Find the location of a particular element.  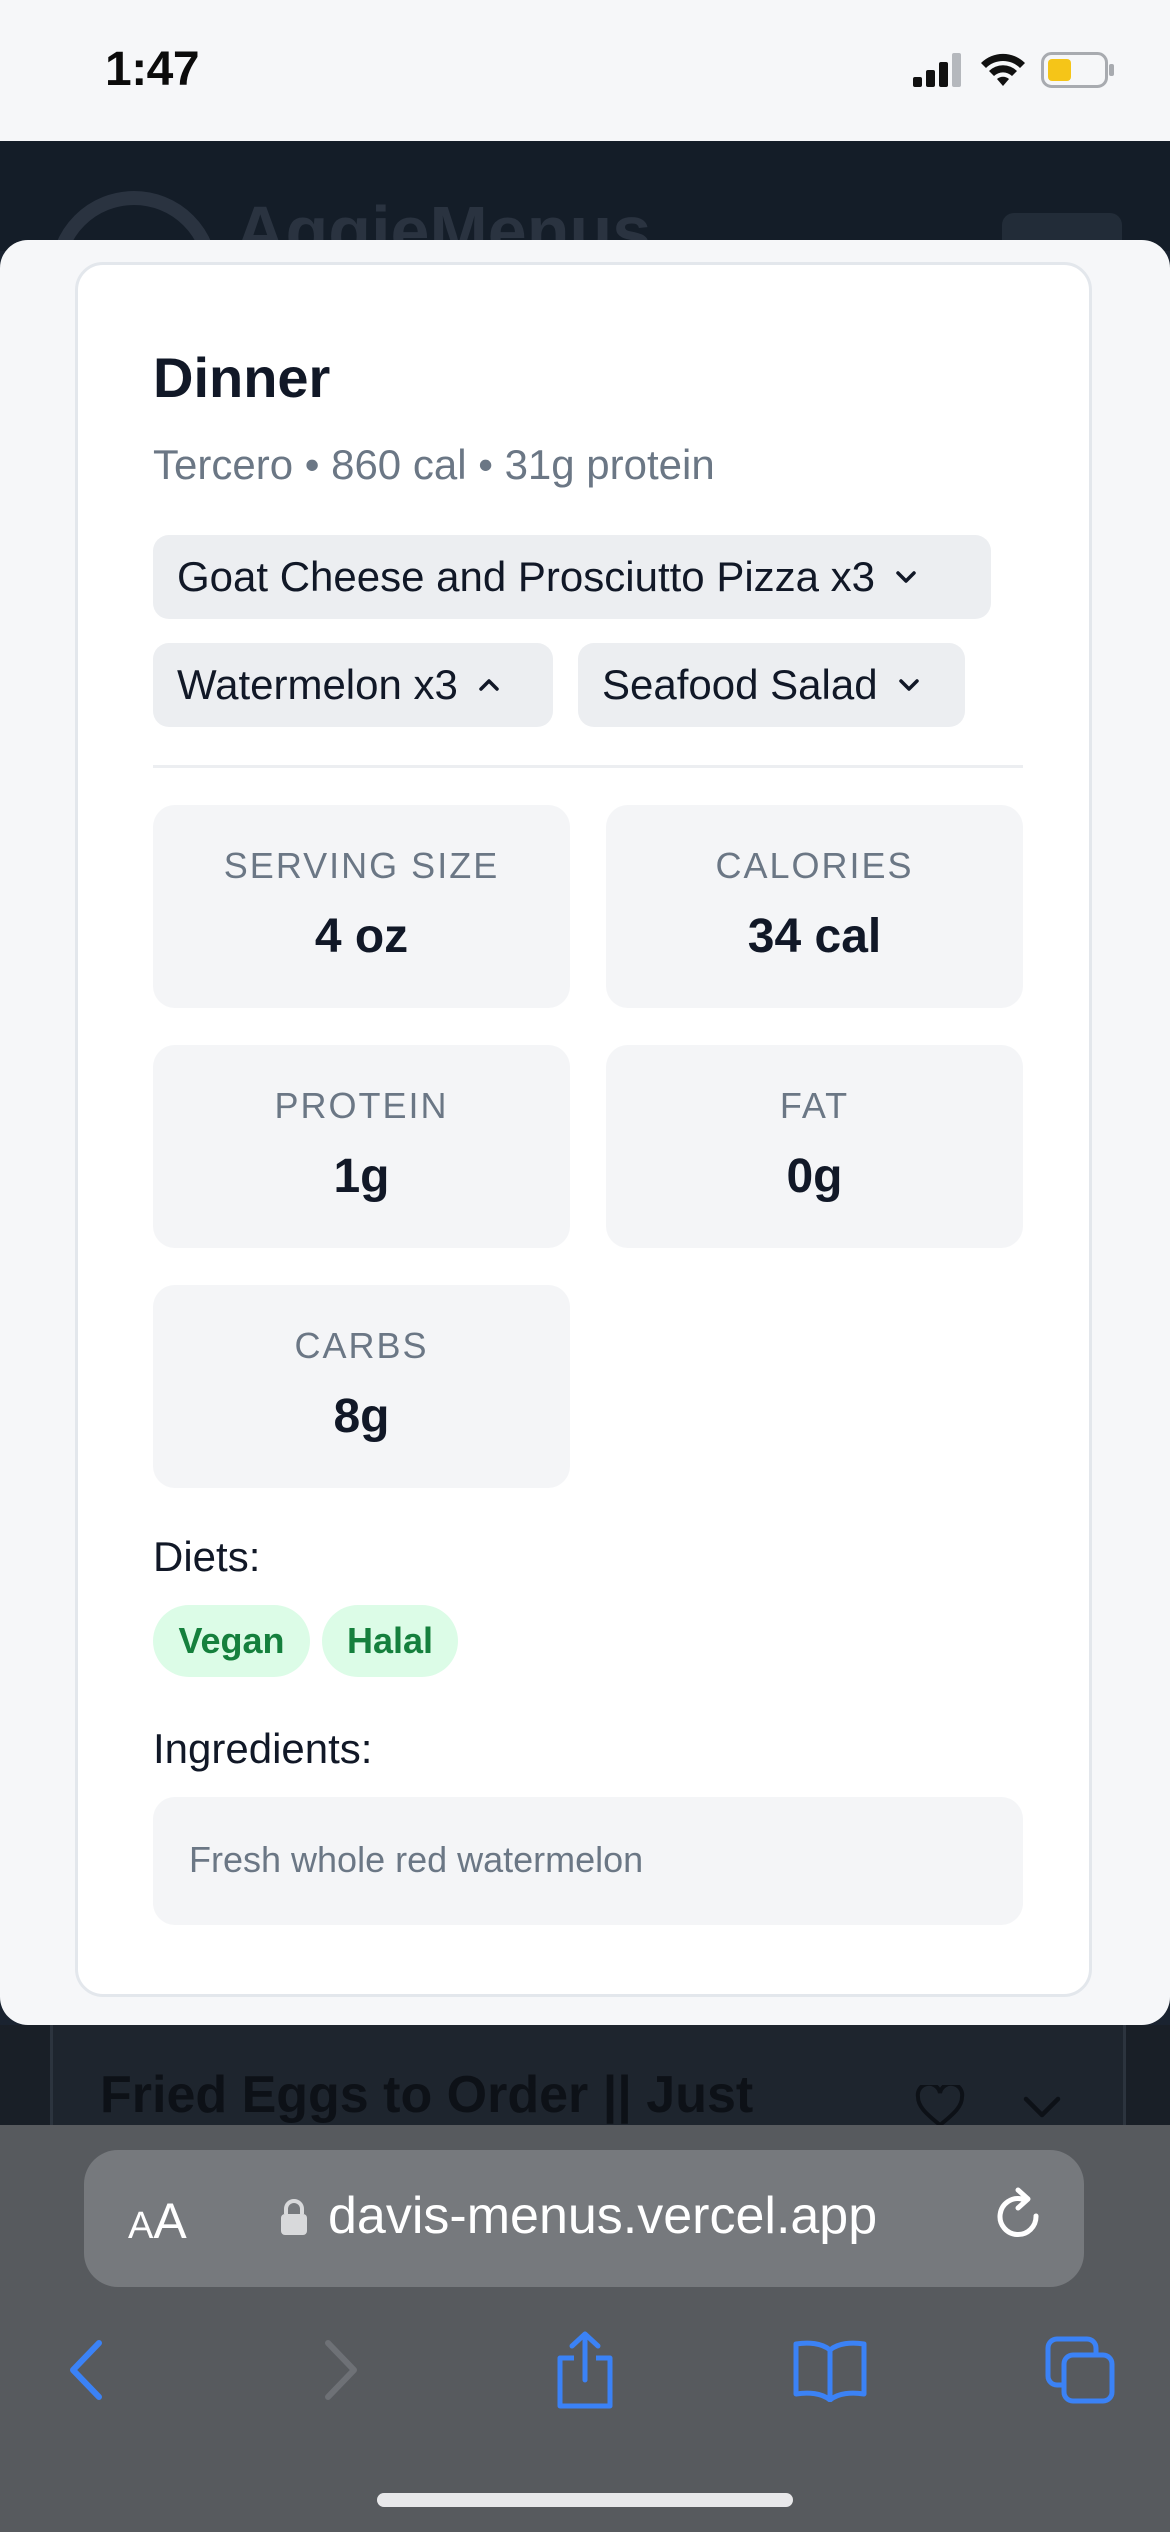

forward-button is located at coordinates (340, 2370).